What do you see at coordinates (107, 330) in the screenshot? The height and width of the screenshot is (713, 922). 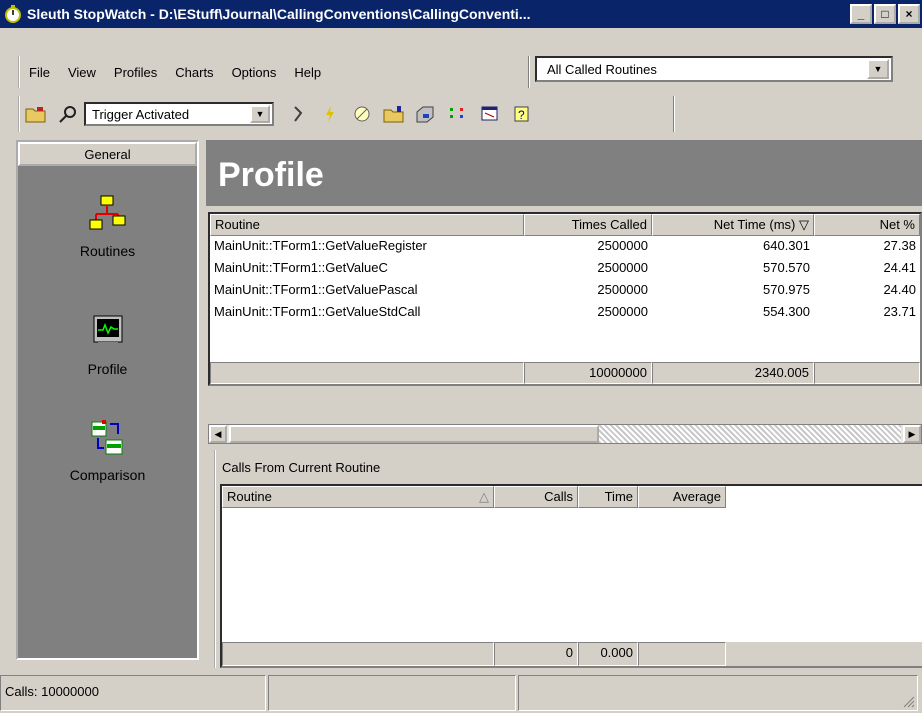 I see `profile-icon` at bounding box center [107, 330].